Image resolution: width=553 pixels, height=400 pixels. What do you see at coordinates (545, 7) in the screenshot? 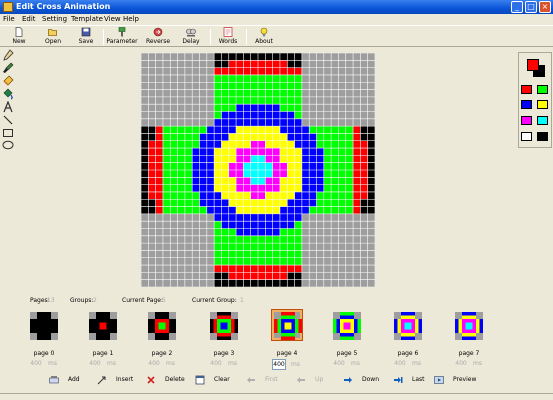
I see `close-button: ×` at bounding box center [545, 7].